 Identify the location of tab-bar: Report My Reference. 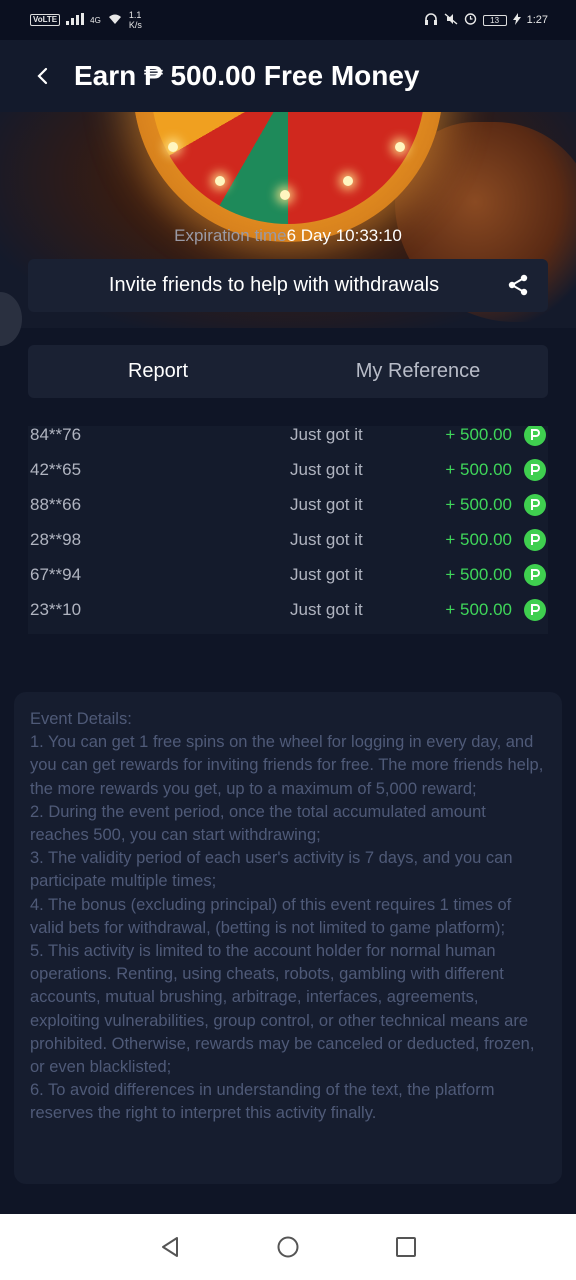
(288, 371).